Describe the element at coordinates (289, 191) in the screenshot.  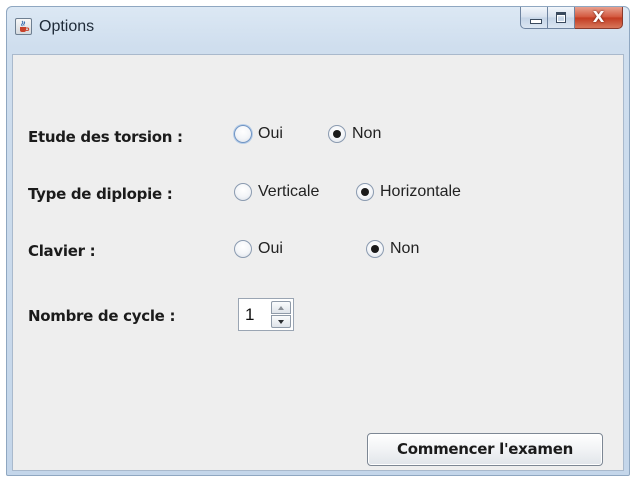
I see `diplopie-verticale-label: Verticale` at that location.